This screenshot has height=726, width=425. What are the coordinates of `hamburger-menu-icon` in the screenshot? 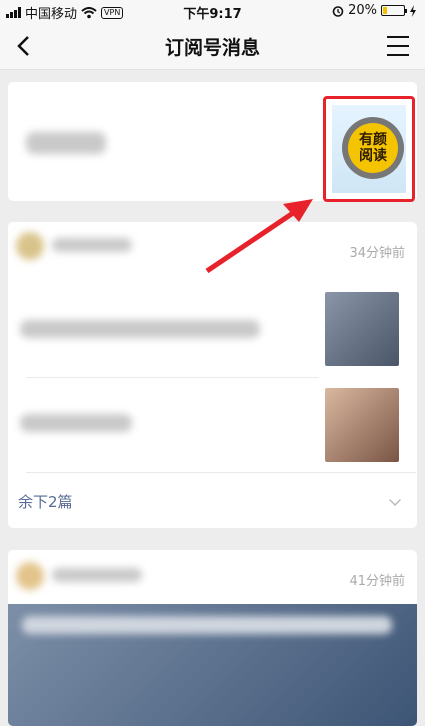 It's located at (398, 46).